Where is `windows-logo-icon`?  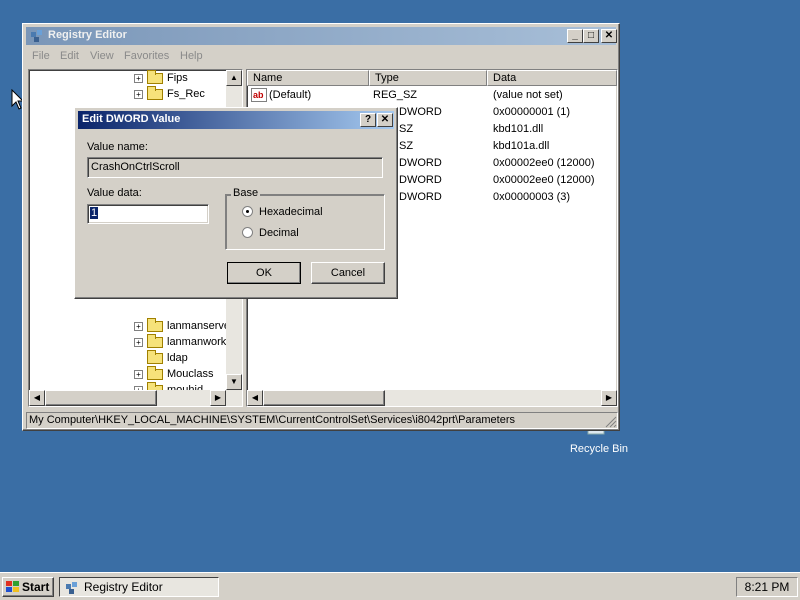 windows-logo-icon is located at coordinates (12, 586).